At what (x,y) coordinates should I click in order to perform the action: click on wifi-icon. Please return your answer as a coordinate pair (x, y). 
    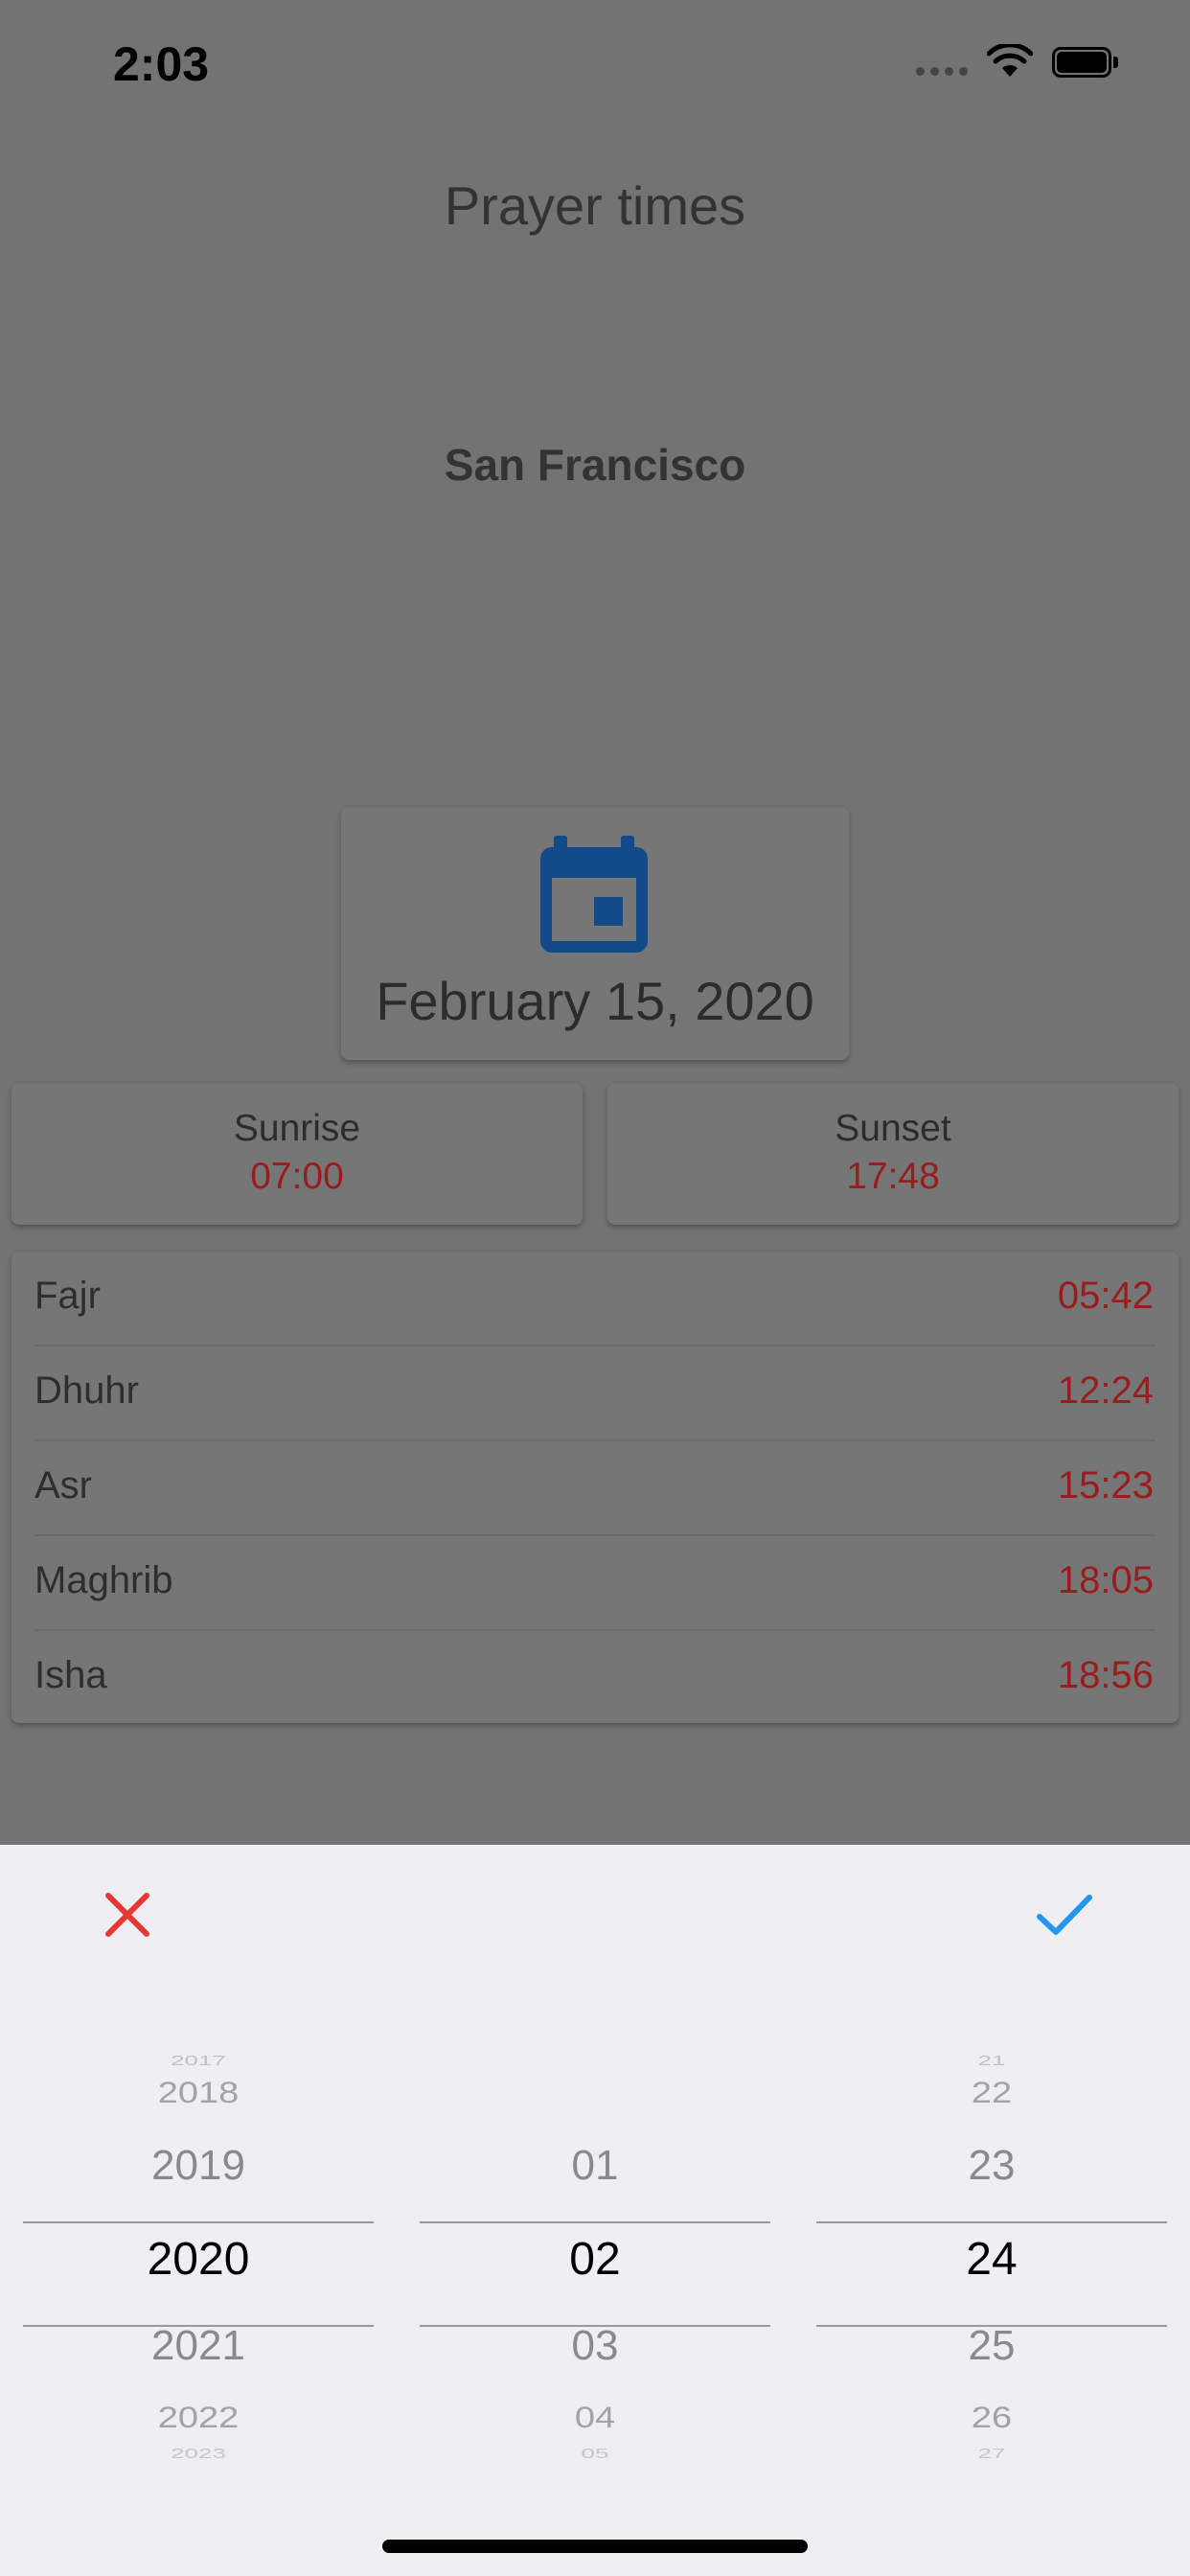
    Looking at the image, I should click on (1010, 60).